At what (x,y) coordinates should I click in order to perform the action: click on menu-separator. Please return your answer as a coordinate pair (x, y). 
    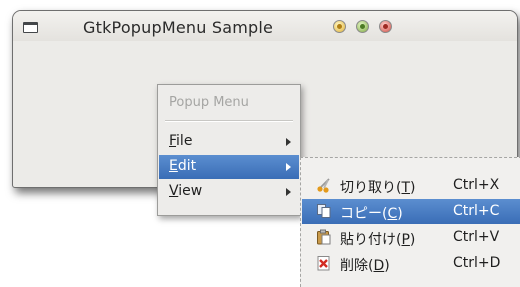
    Looking at the image, I should click on (229, 121).